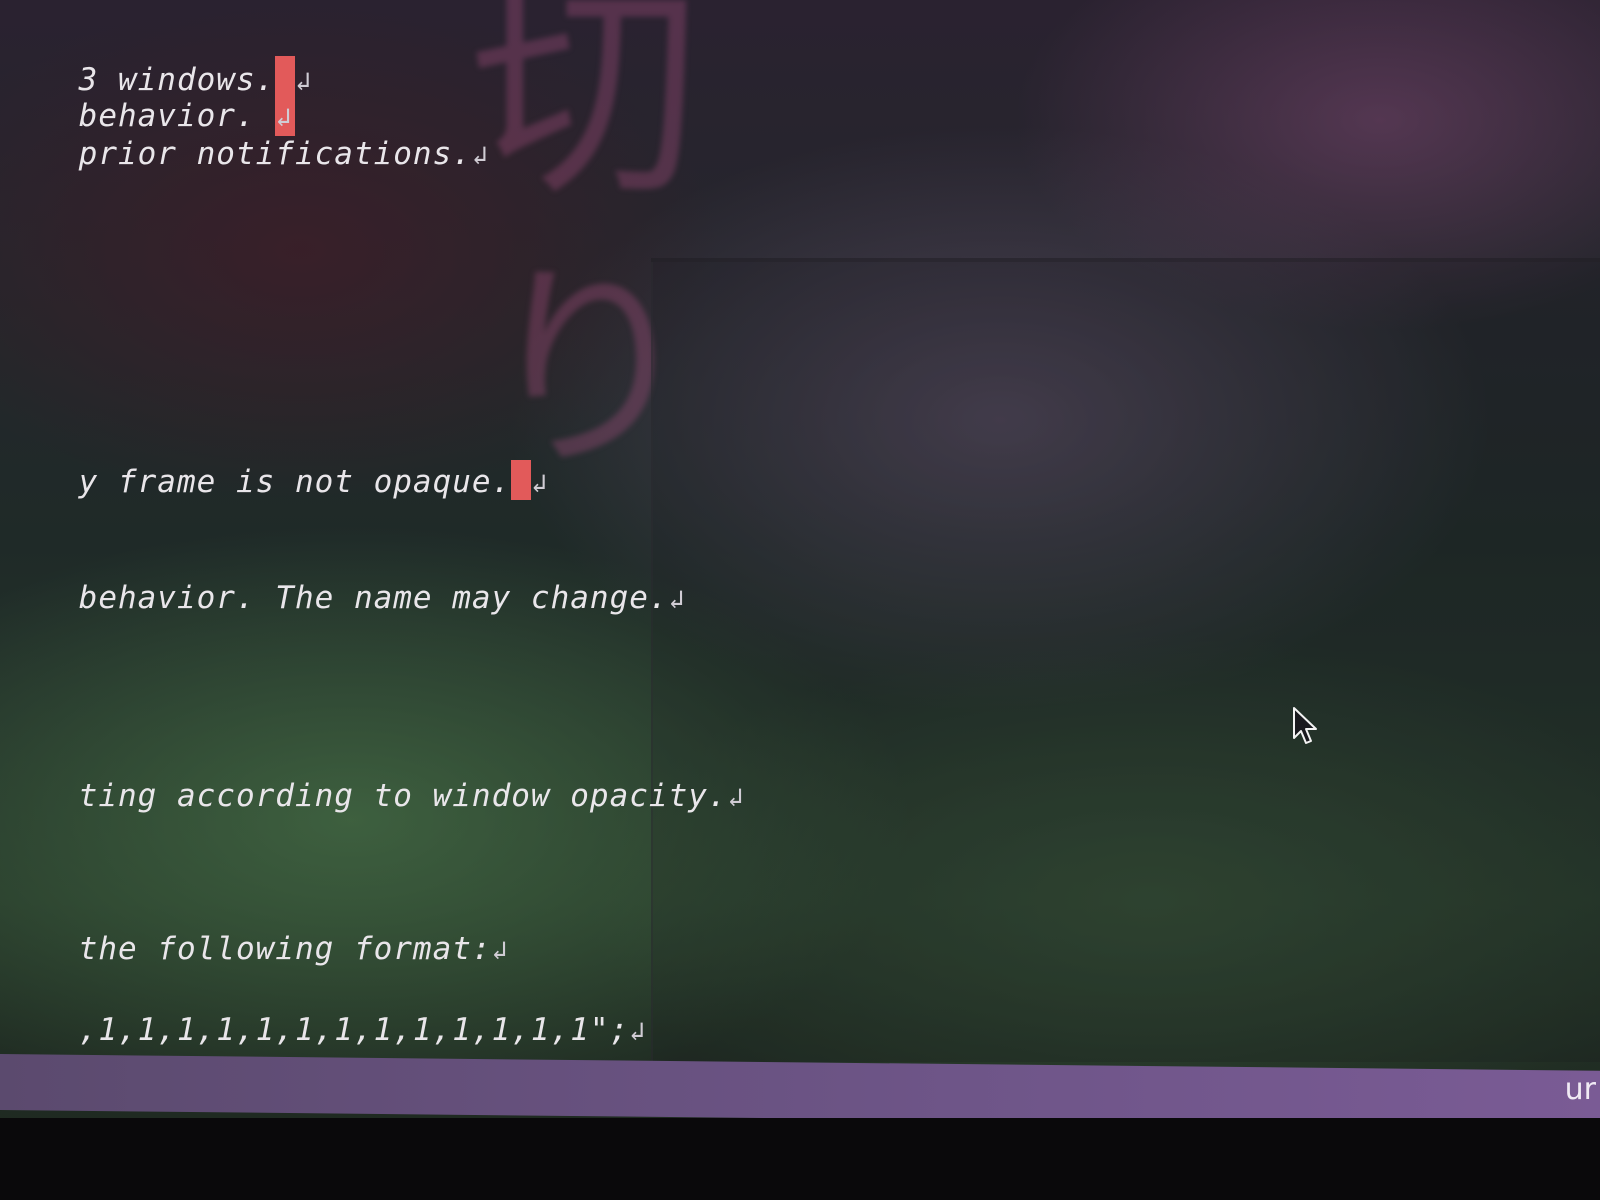 Image resolution: width=1600 pixels, height=1200 pixels. Describe the element at coordinates (585, 114) in the screenshot. I see `wallpaper-kanji-top: 切` at that location.